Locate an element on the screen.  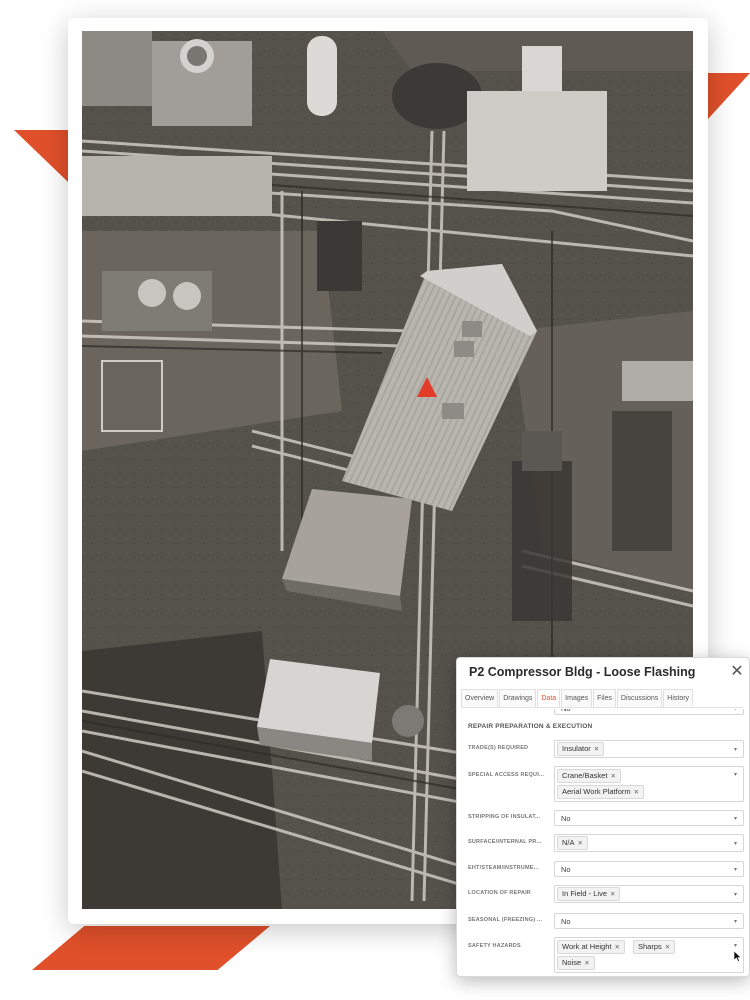
chip: Aerial Work Platform ✕ is located at coordinates (601, 792).